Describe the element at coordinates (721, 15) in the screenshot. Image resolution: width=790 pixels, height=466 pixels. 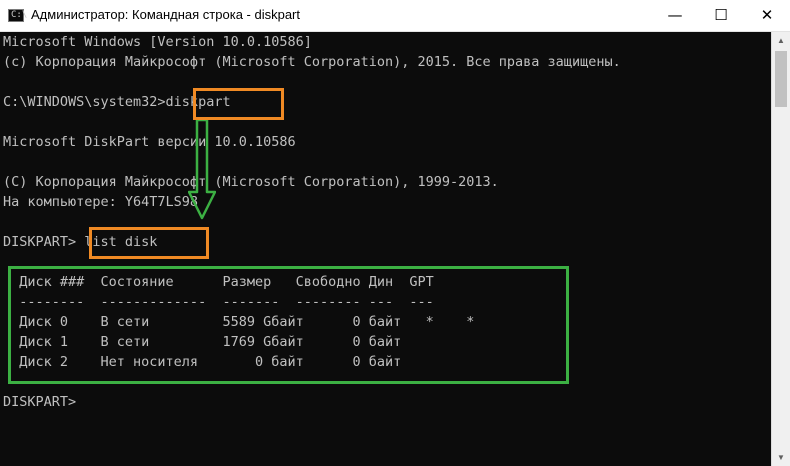
I see `maximize-button: ☐` at that location.